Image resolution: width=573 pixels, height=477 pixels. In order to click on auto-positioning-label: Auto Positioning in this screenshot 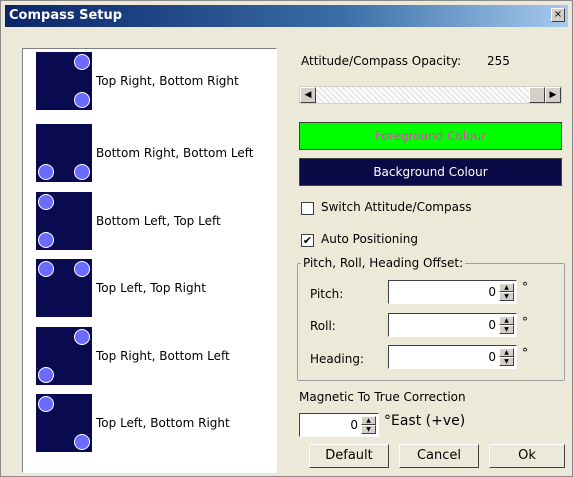, I will do `click(369, 239)`.